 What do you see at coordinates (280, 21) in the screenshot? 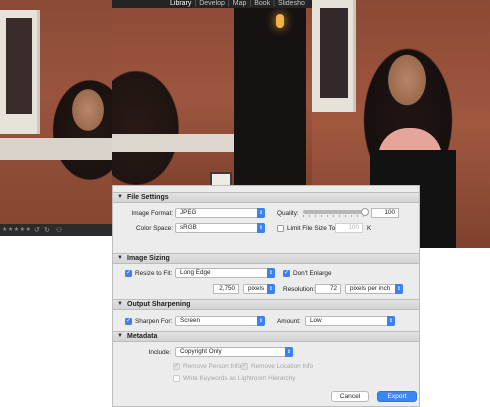
I see `photo-lamp` at bounding box center [280, 21].